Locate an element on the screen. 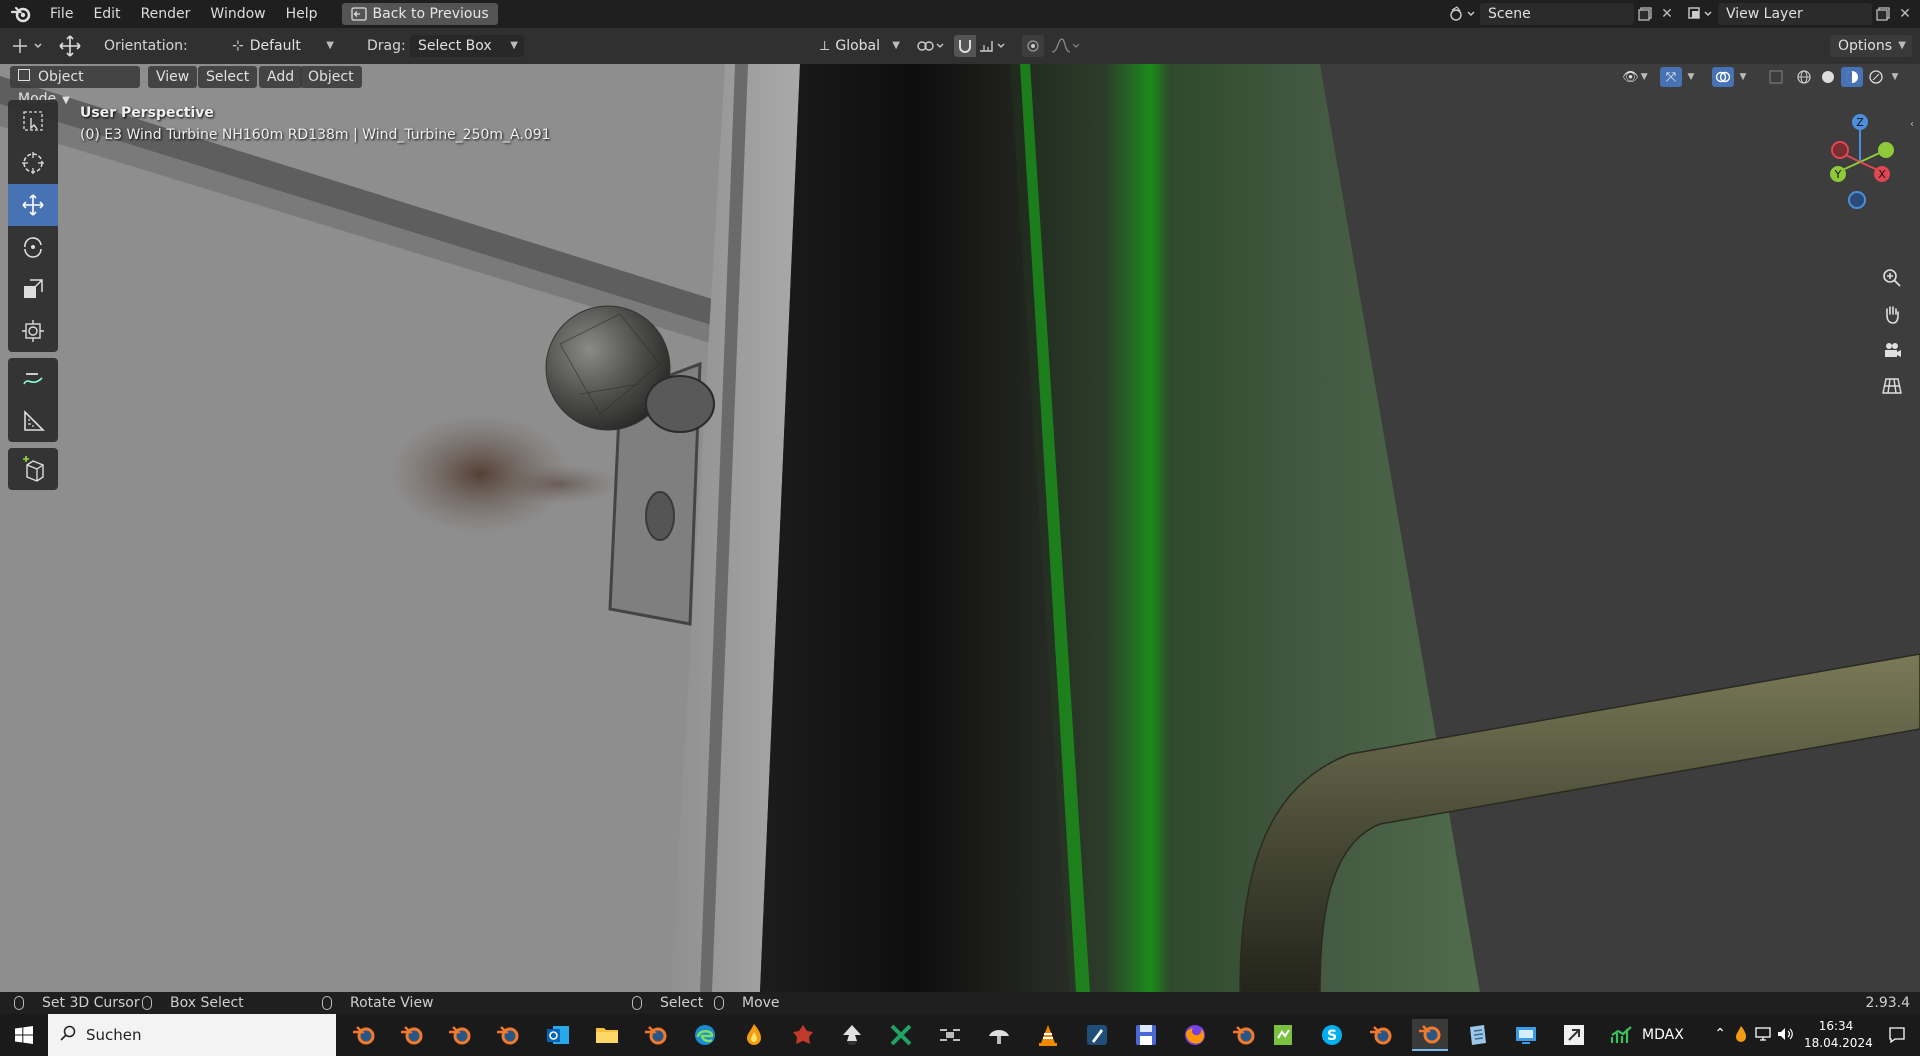  stock-widget: MDAX is located at coordinates (1647, 1035).